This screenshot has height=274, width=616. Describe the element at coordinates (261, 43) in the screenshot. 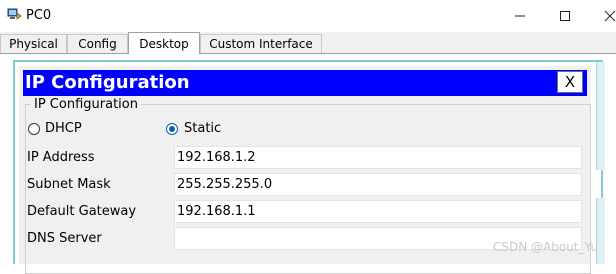

I see `tab-custom-interface: Custom Interface` at that location.